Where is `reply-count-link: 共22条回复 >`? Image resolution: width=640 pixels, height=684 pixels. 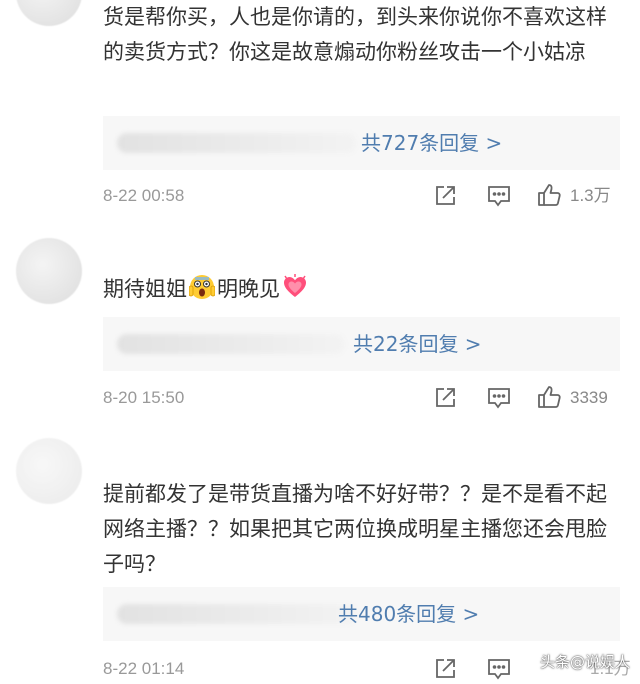
reply-count-link: 共22条回复 > is located at coordinates (417, 344).